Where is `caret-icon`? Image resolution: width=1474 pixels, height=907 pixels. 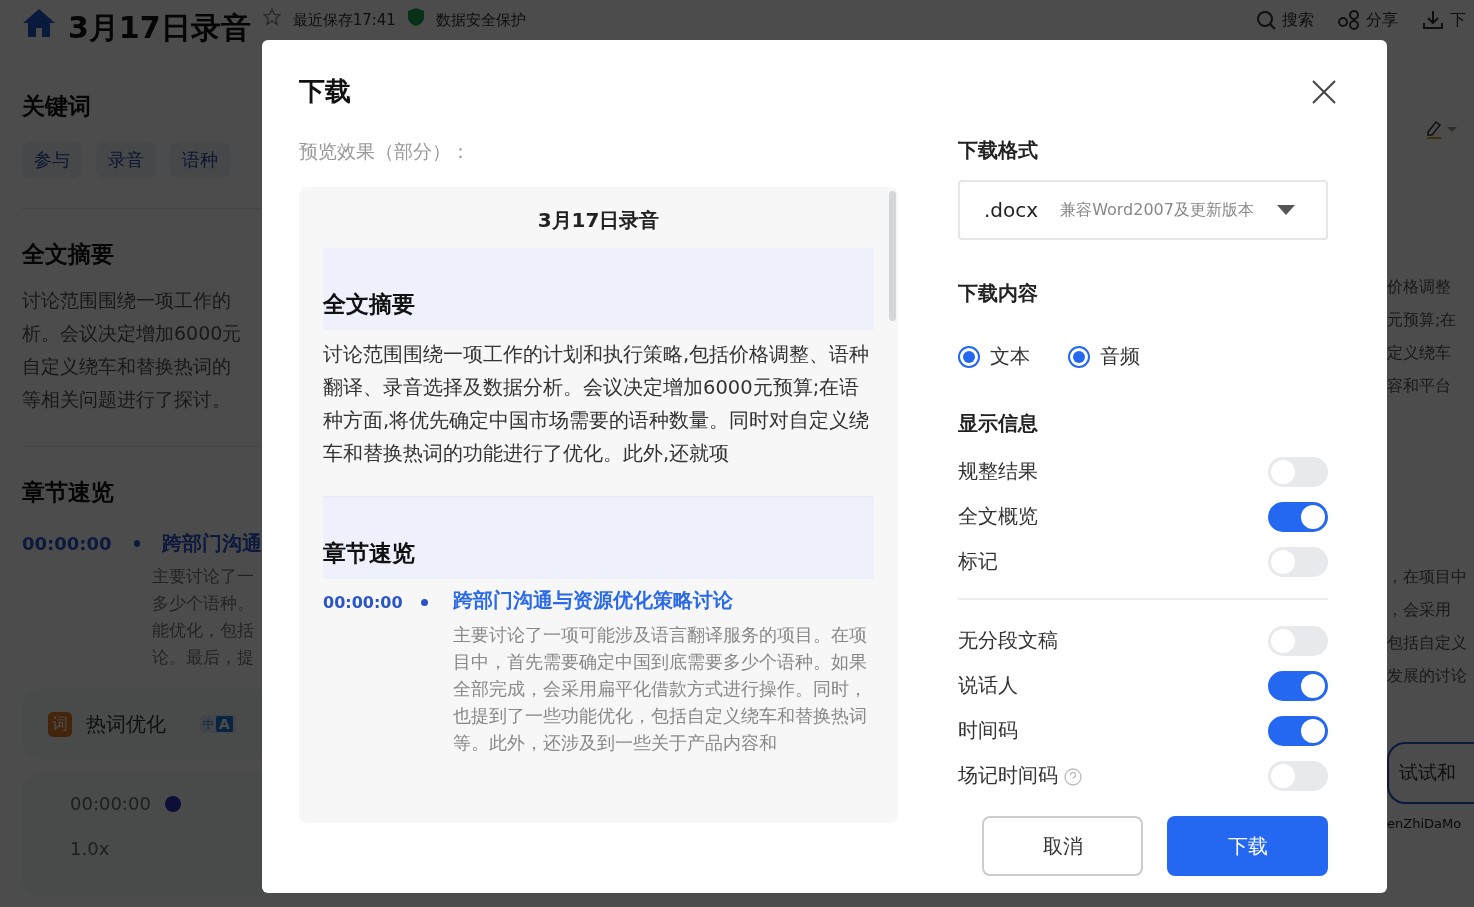
caret-icon is located at coordinates (1285, 210).